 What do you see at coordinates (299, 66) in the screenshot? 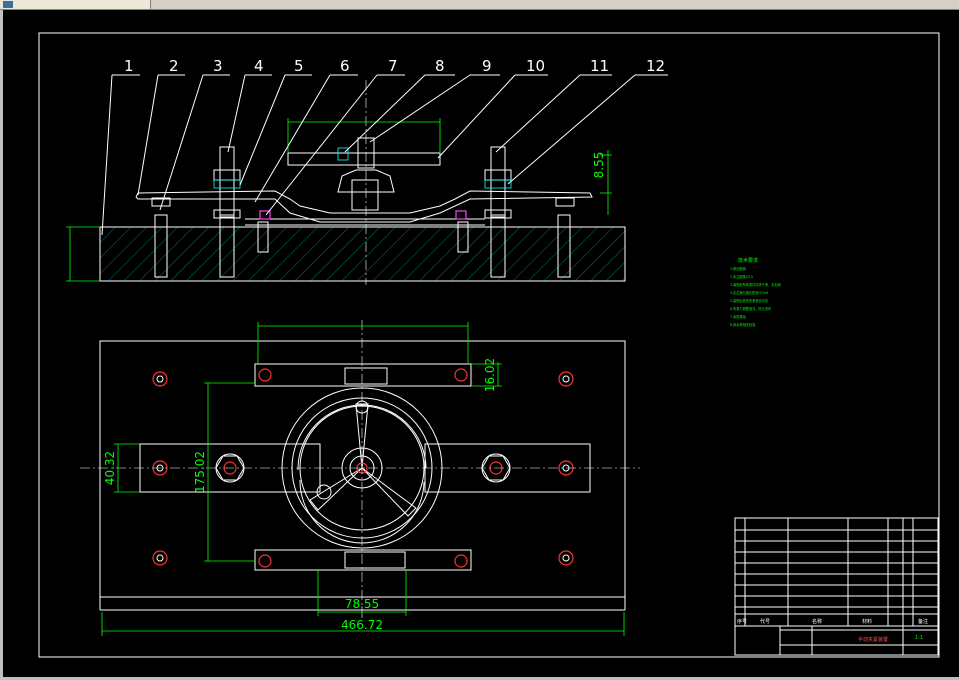
I see `callout-5: 5` at bounding box center [299, 66].